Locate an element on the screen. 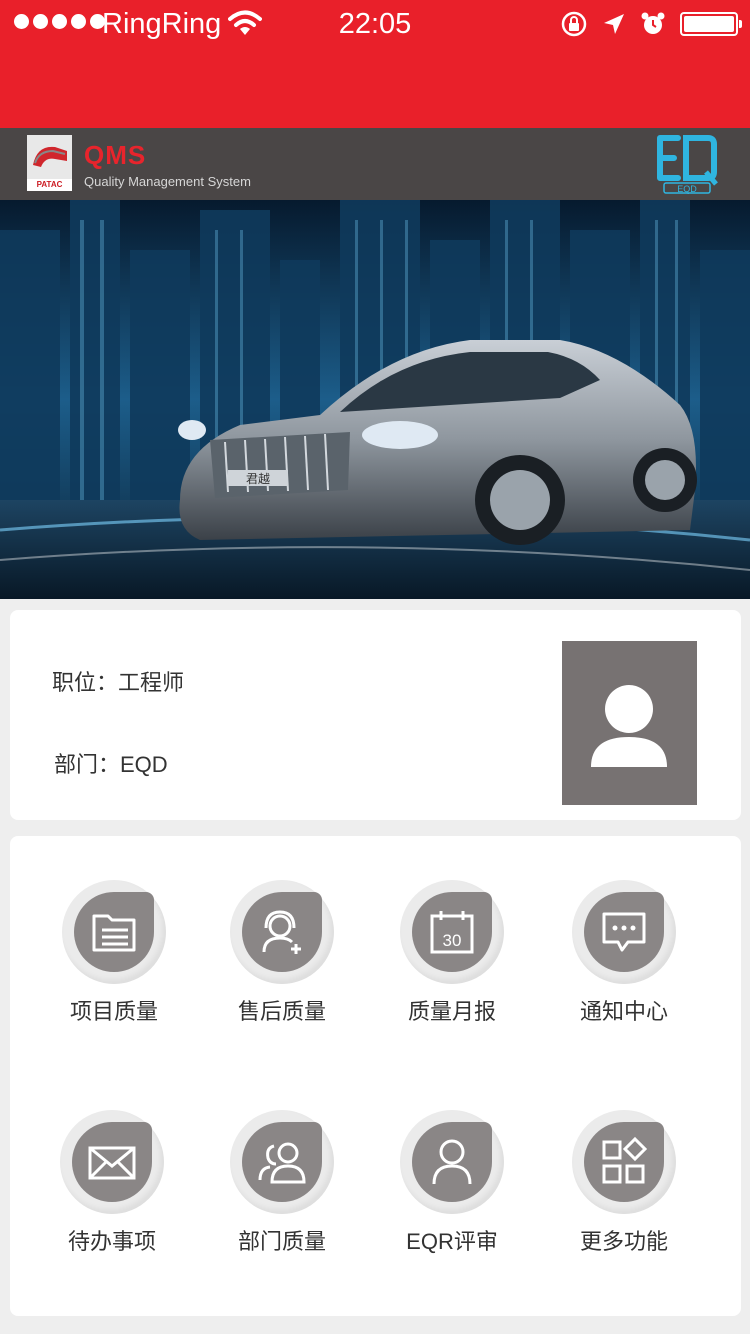  feature-label: EQR评审 is located at coordinates (452, 1241).